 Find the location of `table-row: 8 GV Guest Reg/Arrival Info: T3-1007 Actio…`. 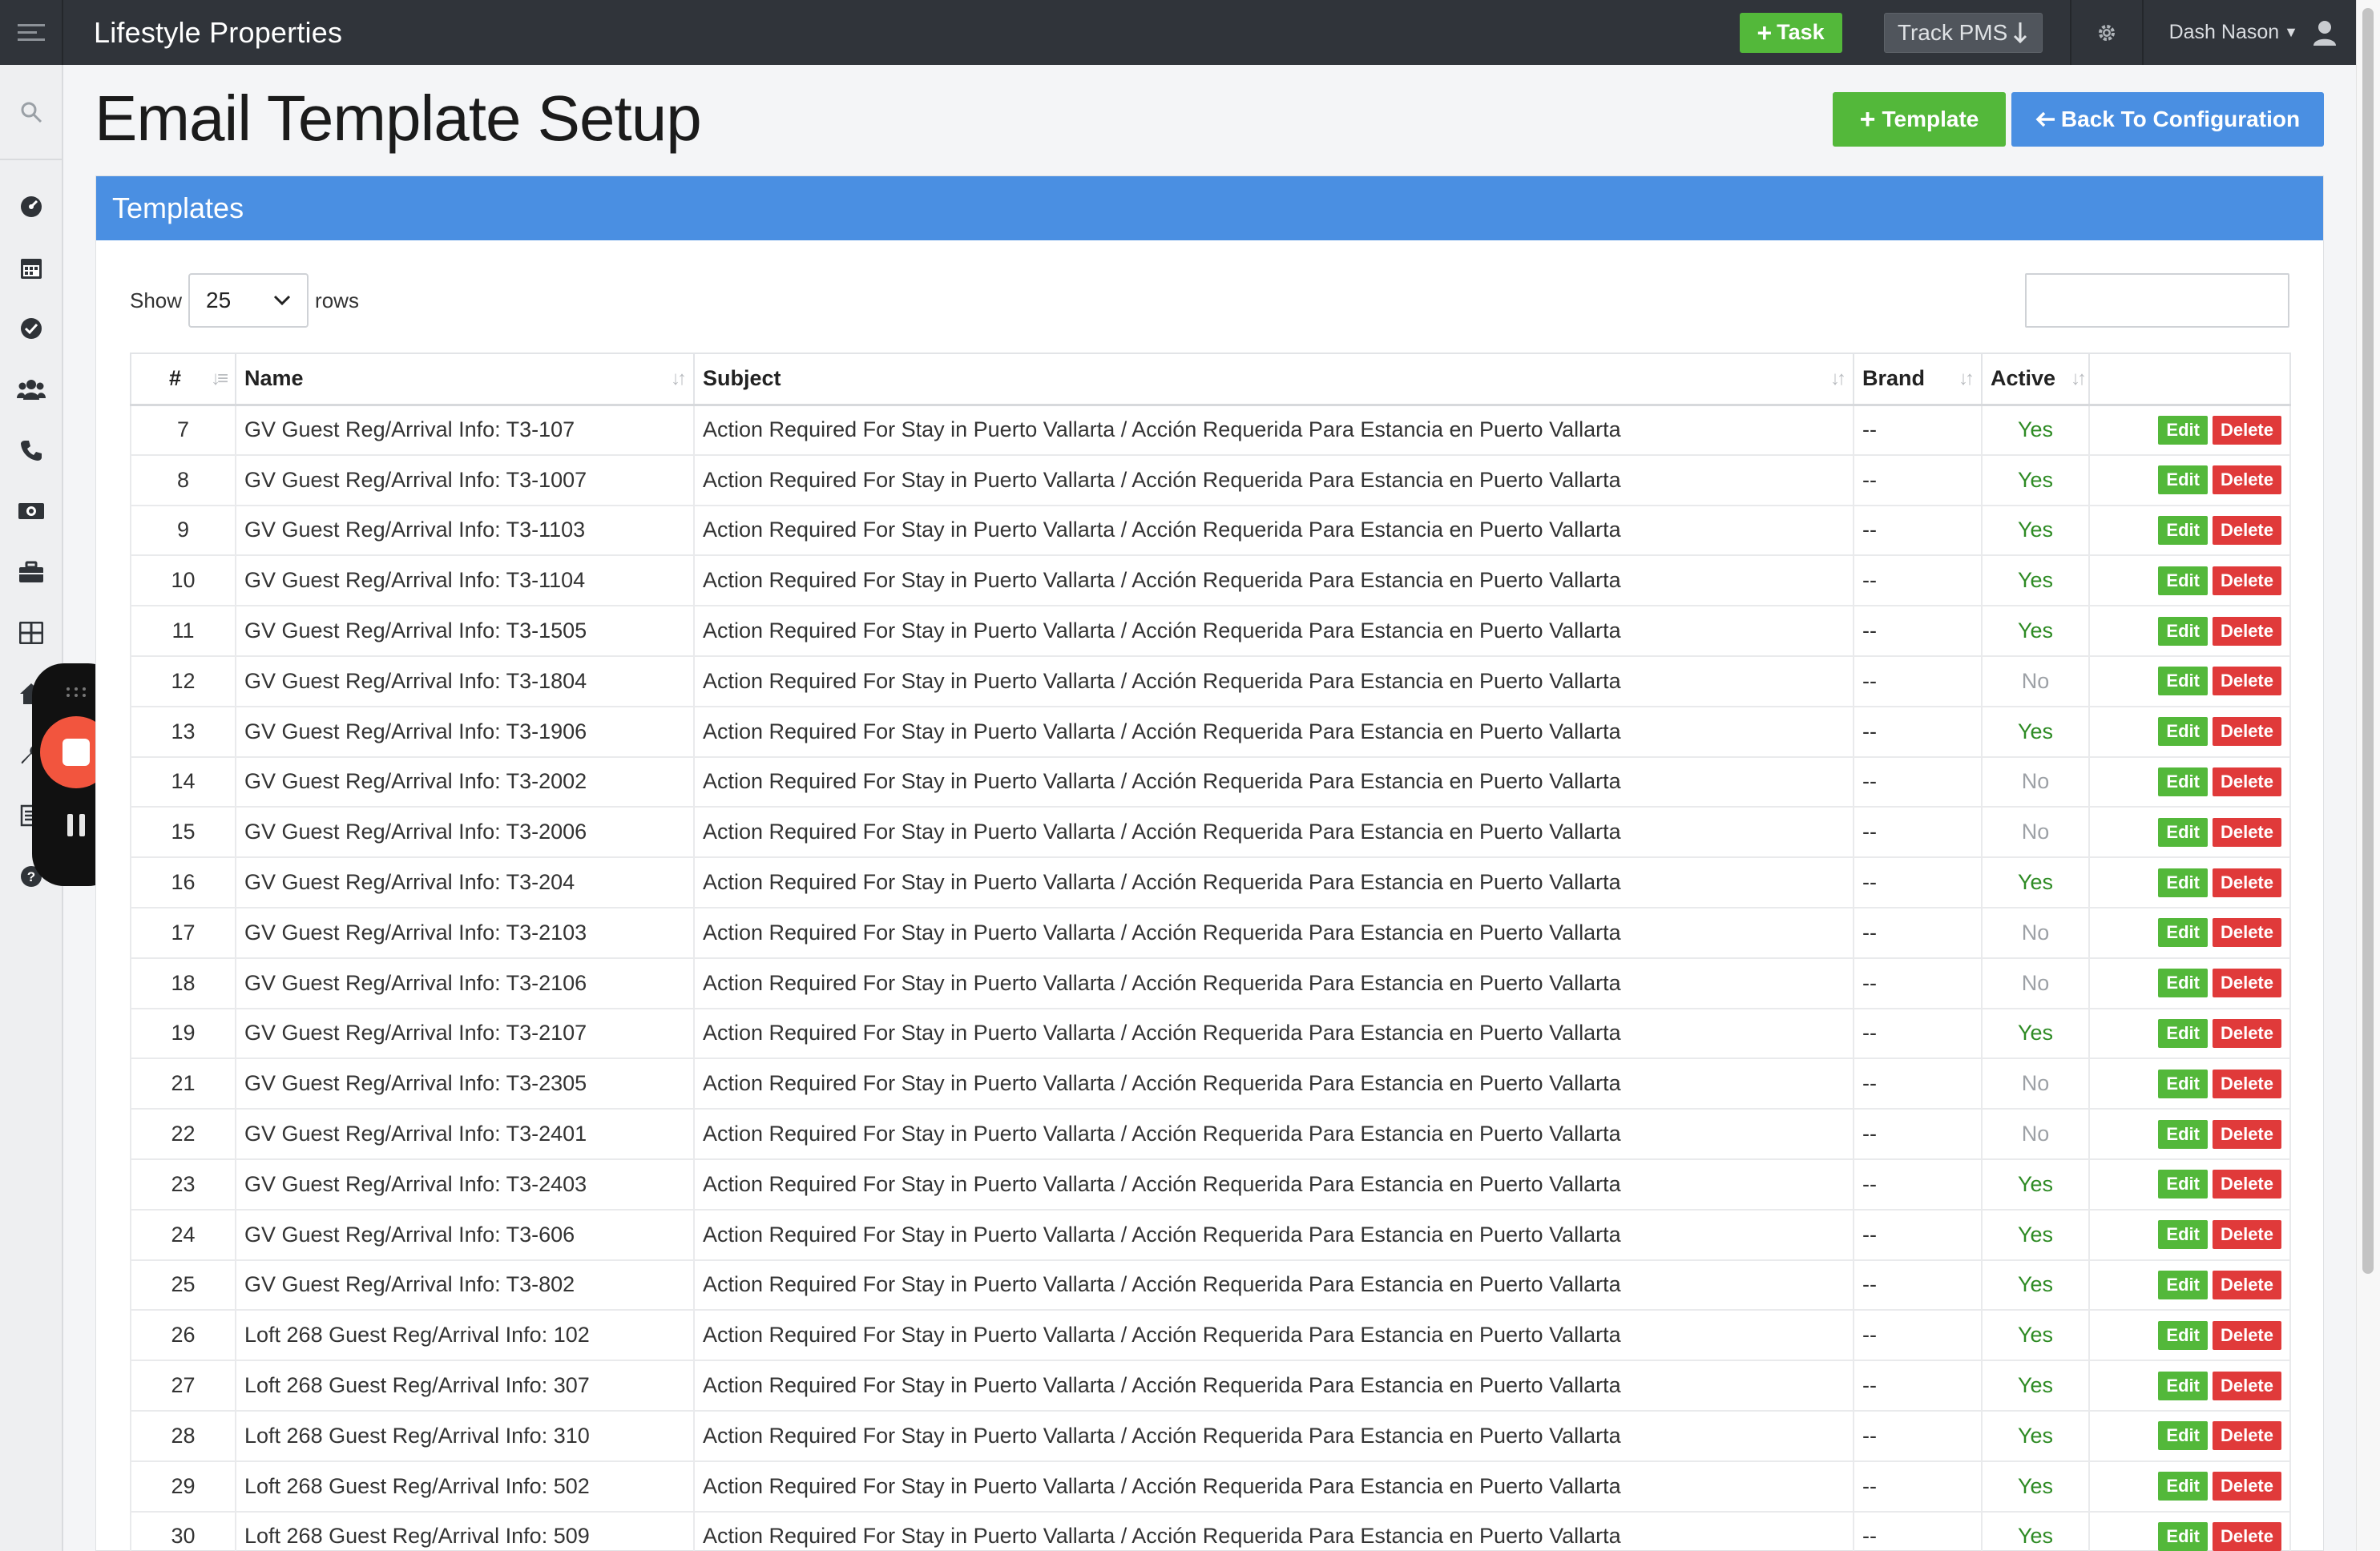

table-row: 8 GV Guest Reg/Arrival Info: T3-1007 Actio… is located at coordinates (1210, 479).